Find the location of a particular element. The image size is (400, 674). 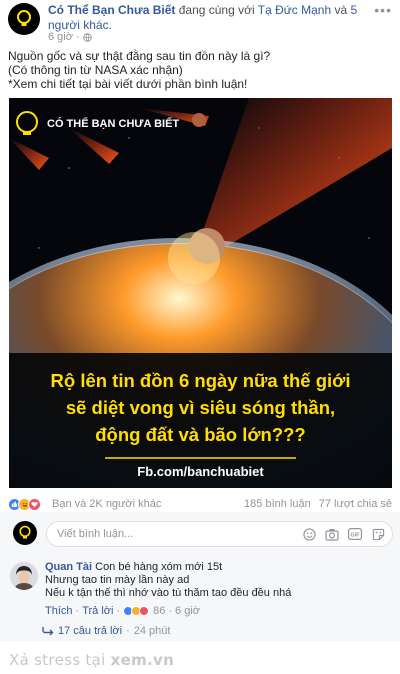

svg-text: GIF is located at coordinates (355, 535).